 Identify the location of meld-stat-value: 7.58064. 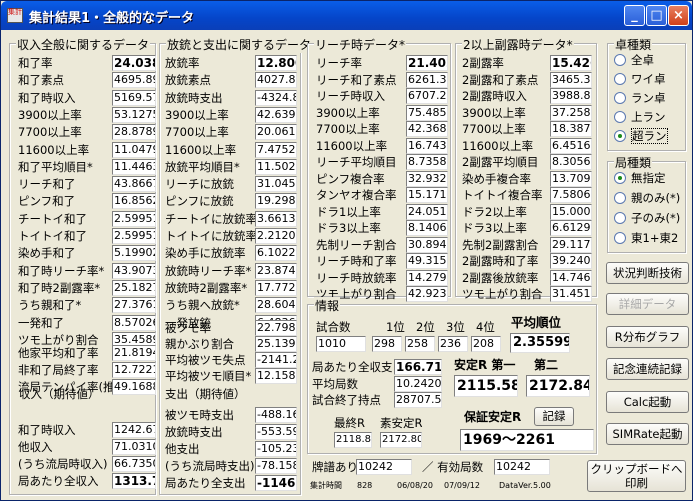
(571, 195).